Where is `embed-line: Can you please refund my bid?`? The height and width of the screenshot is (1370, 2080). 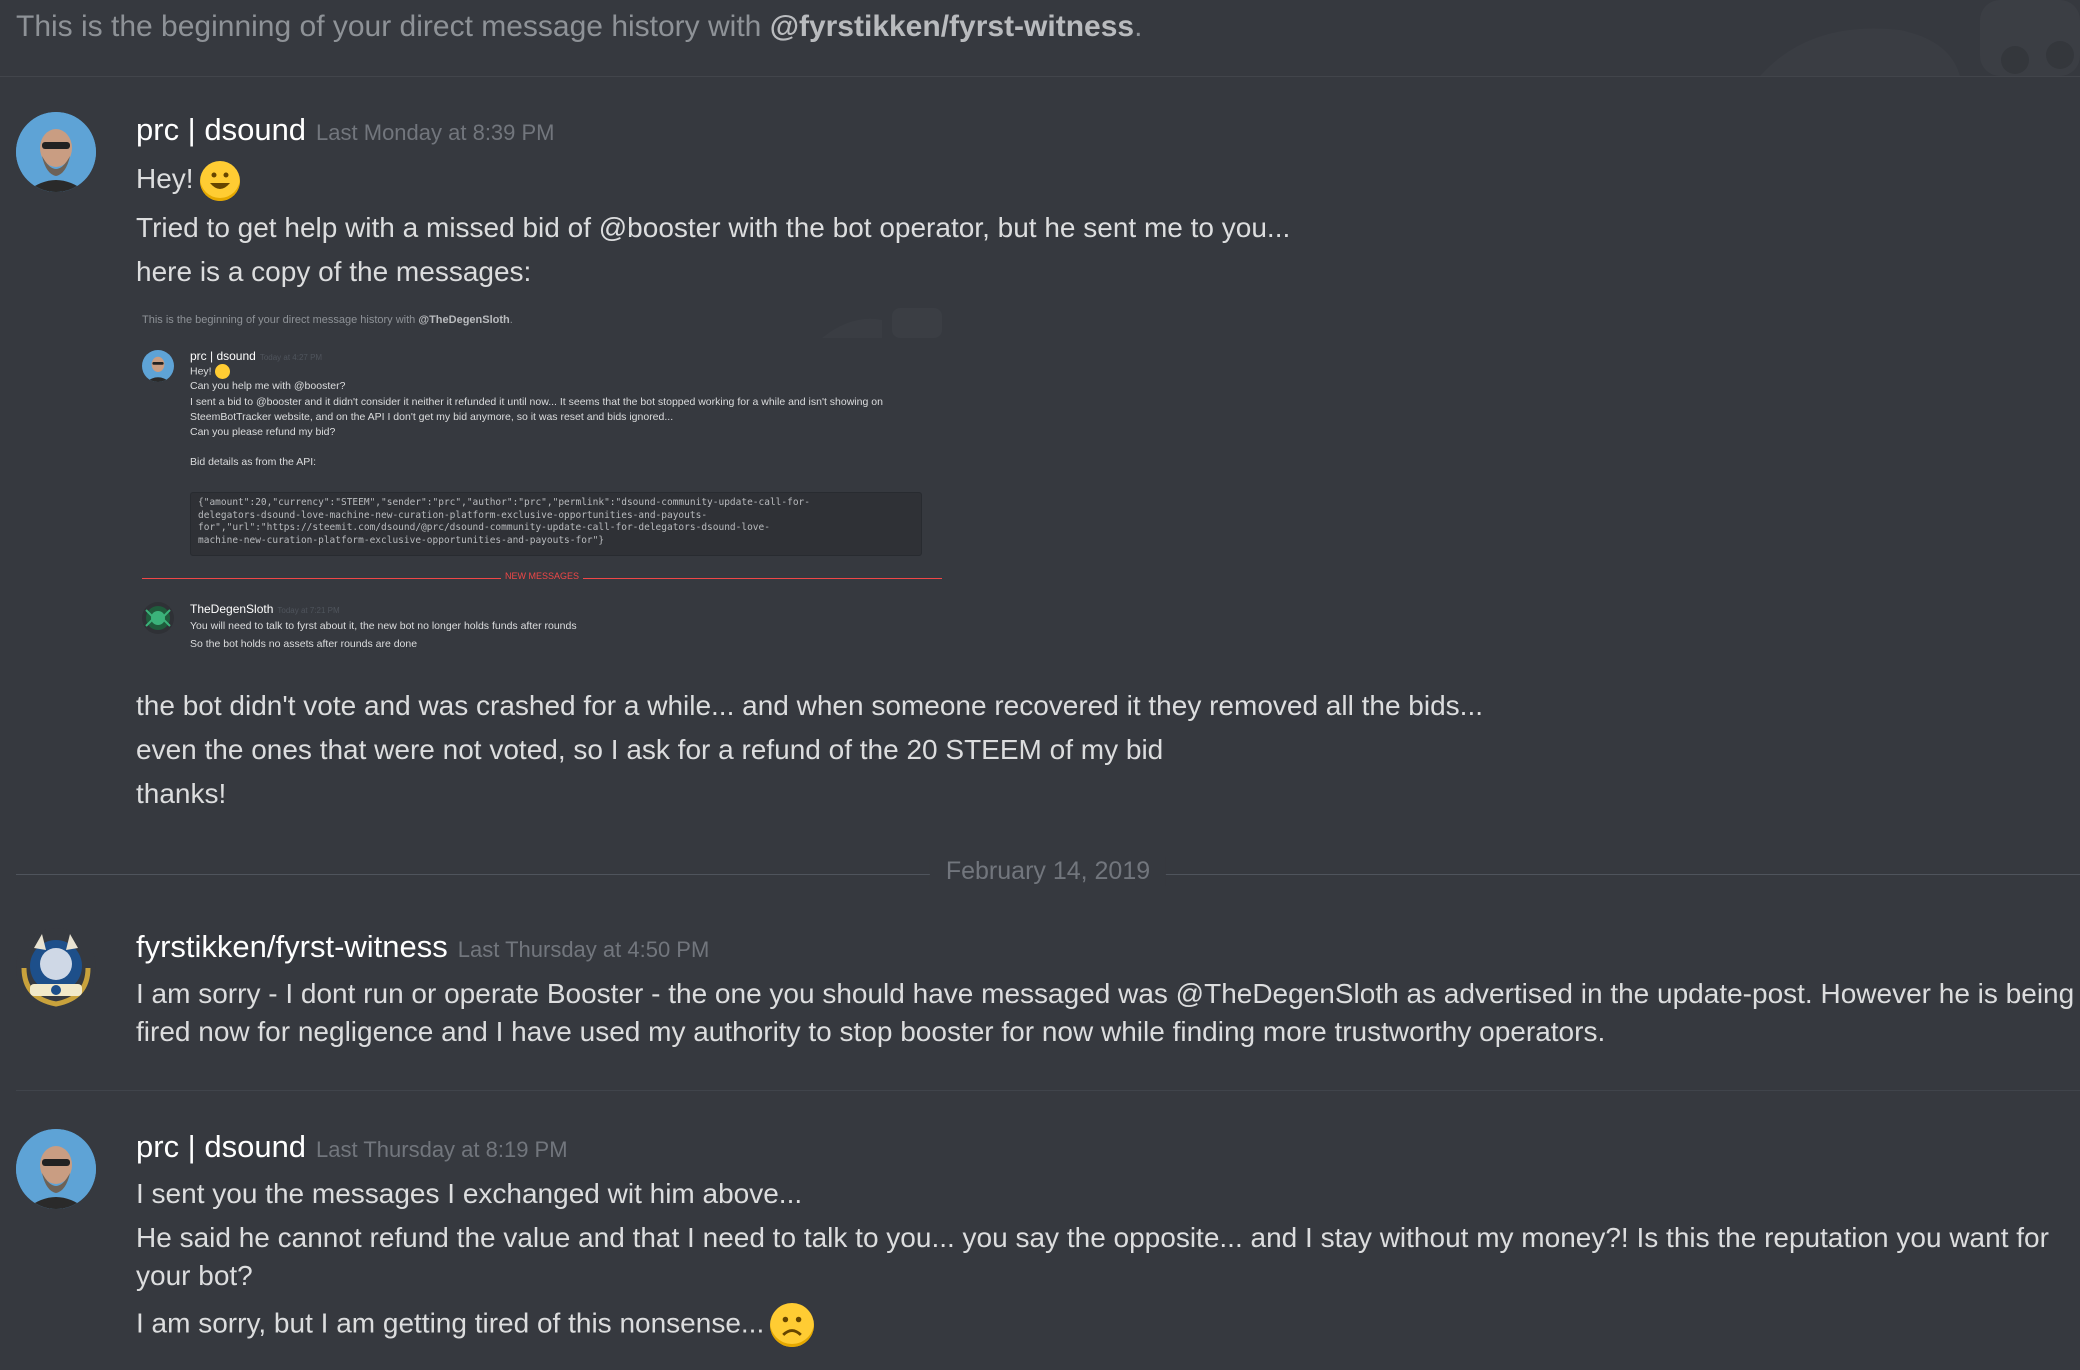 embed-line: Can you please refund my bid? is located at coordinates (263, 432).